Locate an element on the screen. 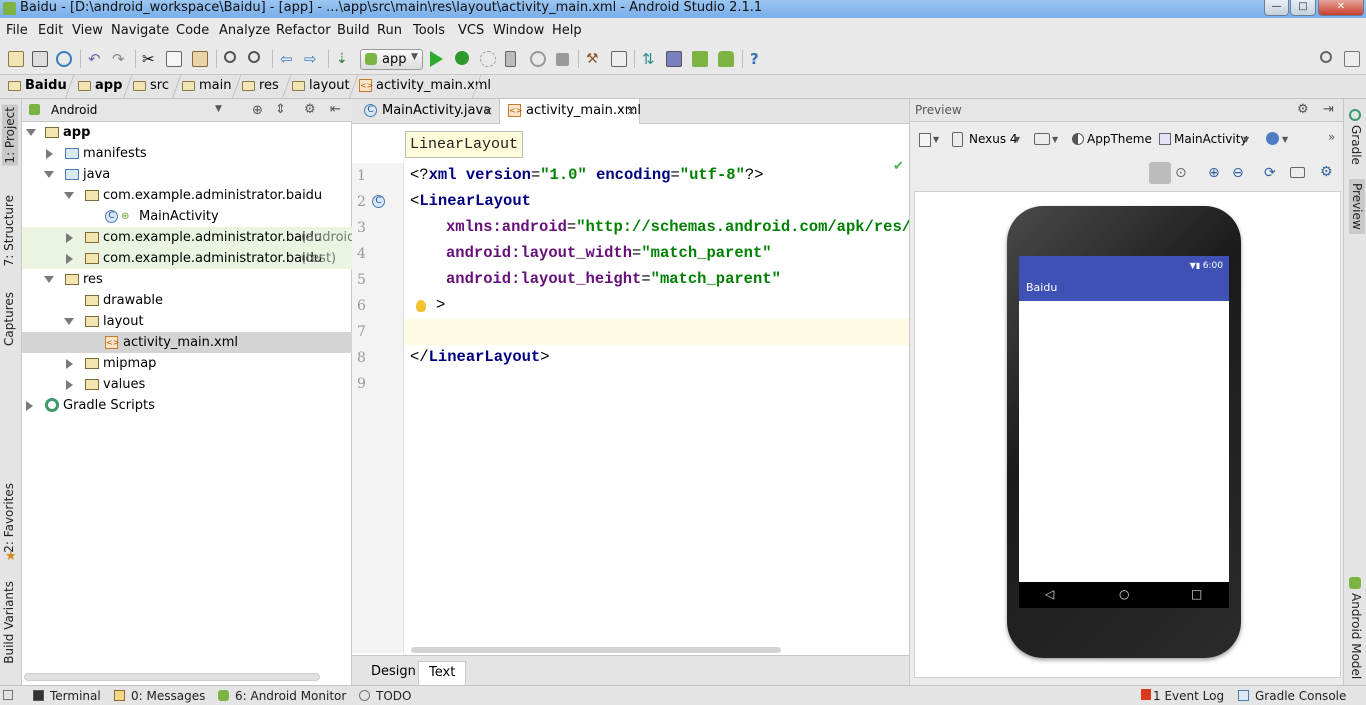  tool-tab-project: 1: Project is located at coordinates (10, 135).